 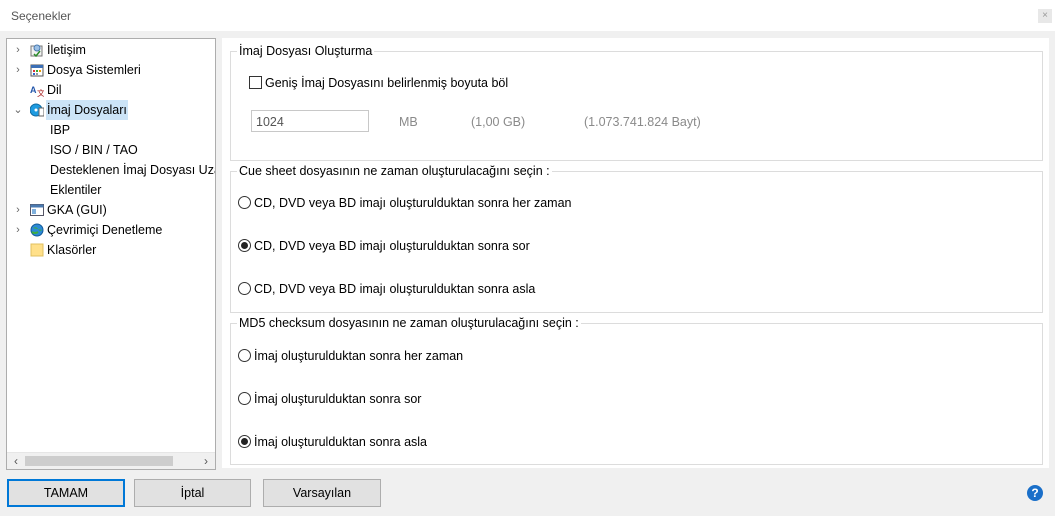 What do you see at coordinates (37, 110) in the screenshot?
I see `image-files-icon` at bounding box center [37, 110].